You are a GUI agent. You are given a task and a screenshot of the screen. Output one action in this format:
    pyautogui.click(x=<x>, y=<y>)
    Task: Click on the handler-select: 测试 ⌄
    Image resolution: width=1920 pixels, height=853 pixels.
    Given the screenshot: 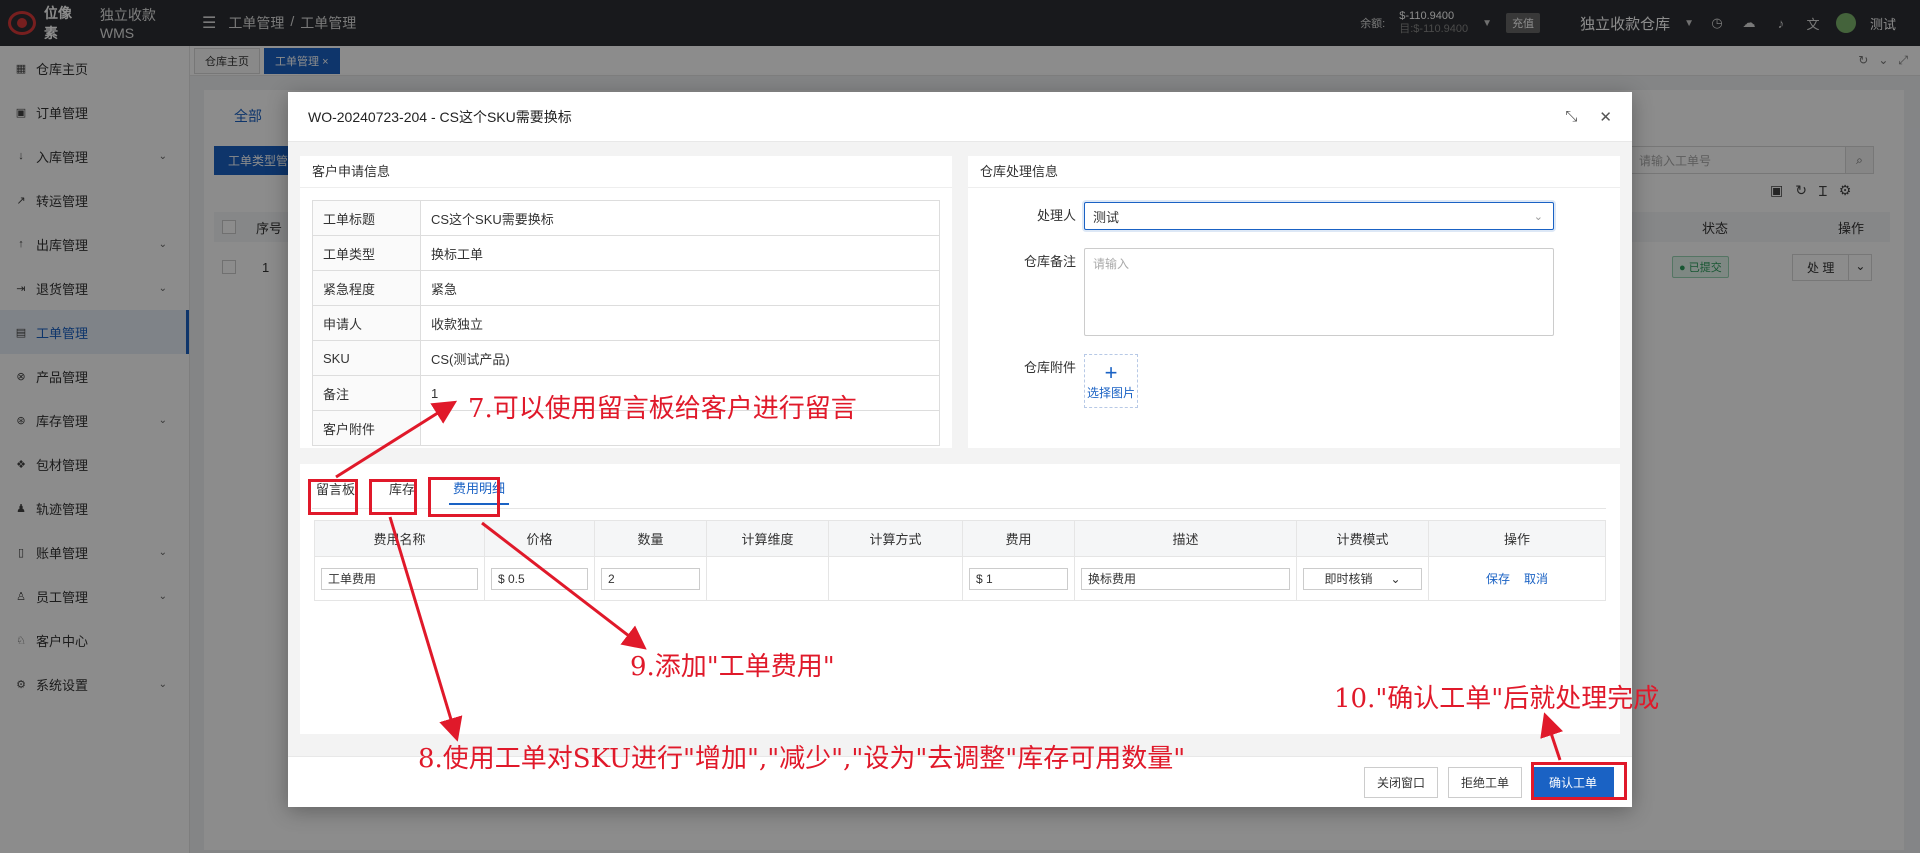 What is the action you would take?
    pyautogui.click(x=1319, y=216)
    